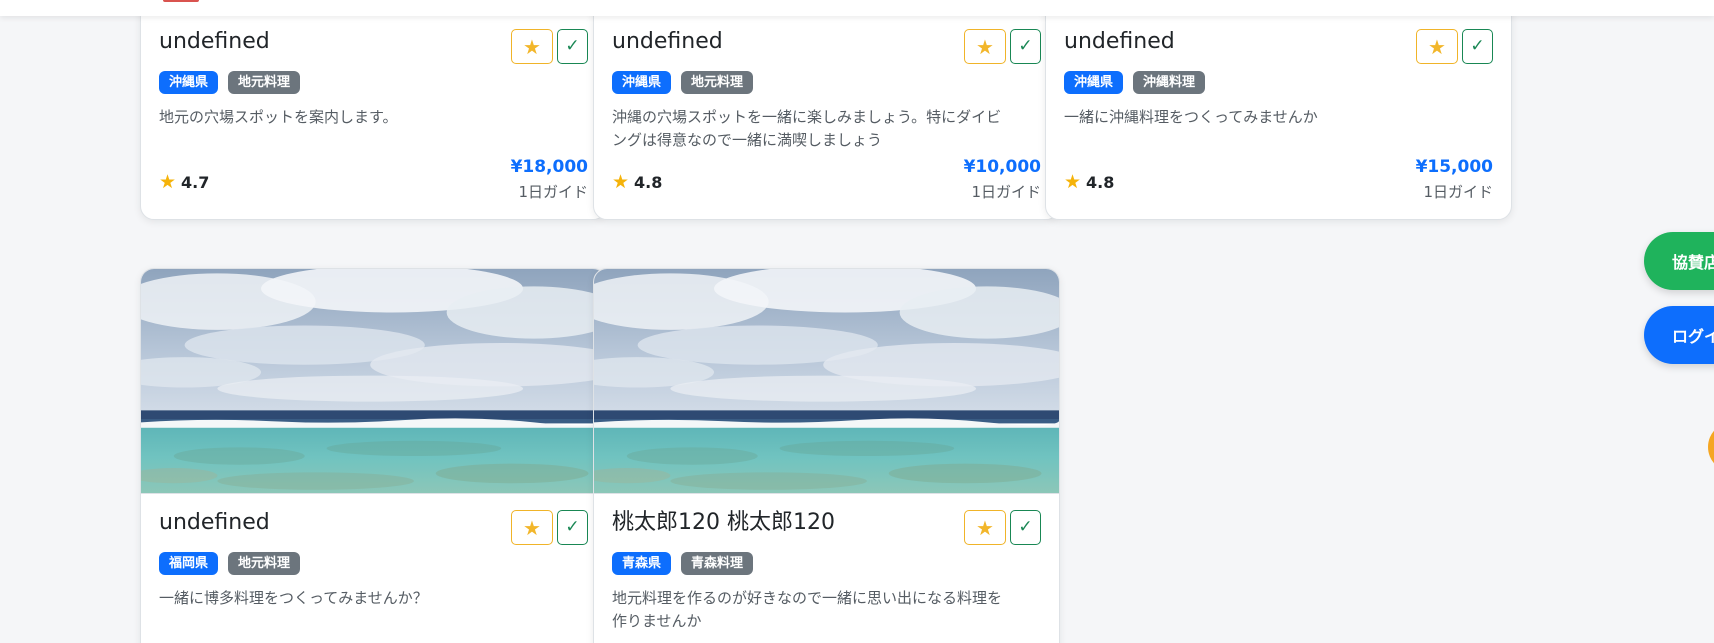 The height and width of the screenshot is (643, 1714). Describe the element at coordinates (189, 563) in the screenshot. I see `prefecture-badge: 福岡県` at that location.